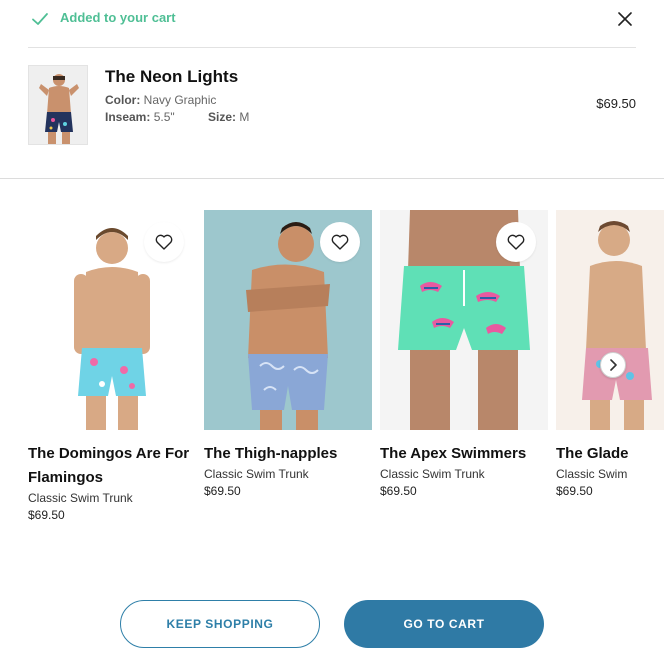  What do you see at coordinates (220, 624) in the screenshot?
I see `keep-shopping-button: KEEP SHOPPING` at bounding box center [220, 624].